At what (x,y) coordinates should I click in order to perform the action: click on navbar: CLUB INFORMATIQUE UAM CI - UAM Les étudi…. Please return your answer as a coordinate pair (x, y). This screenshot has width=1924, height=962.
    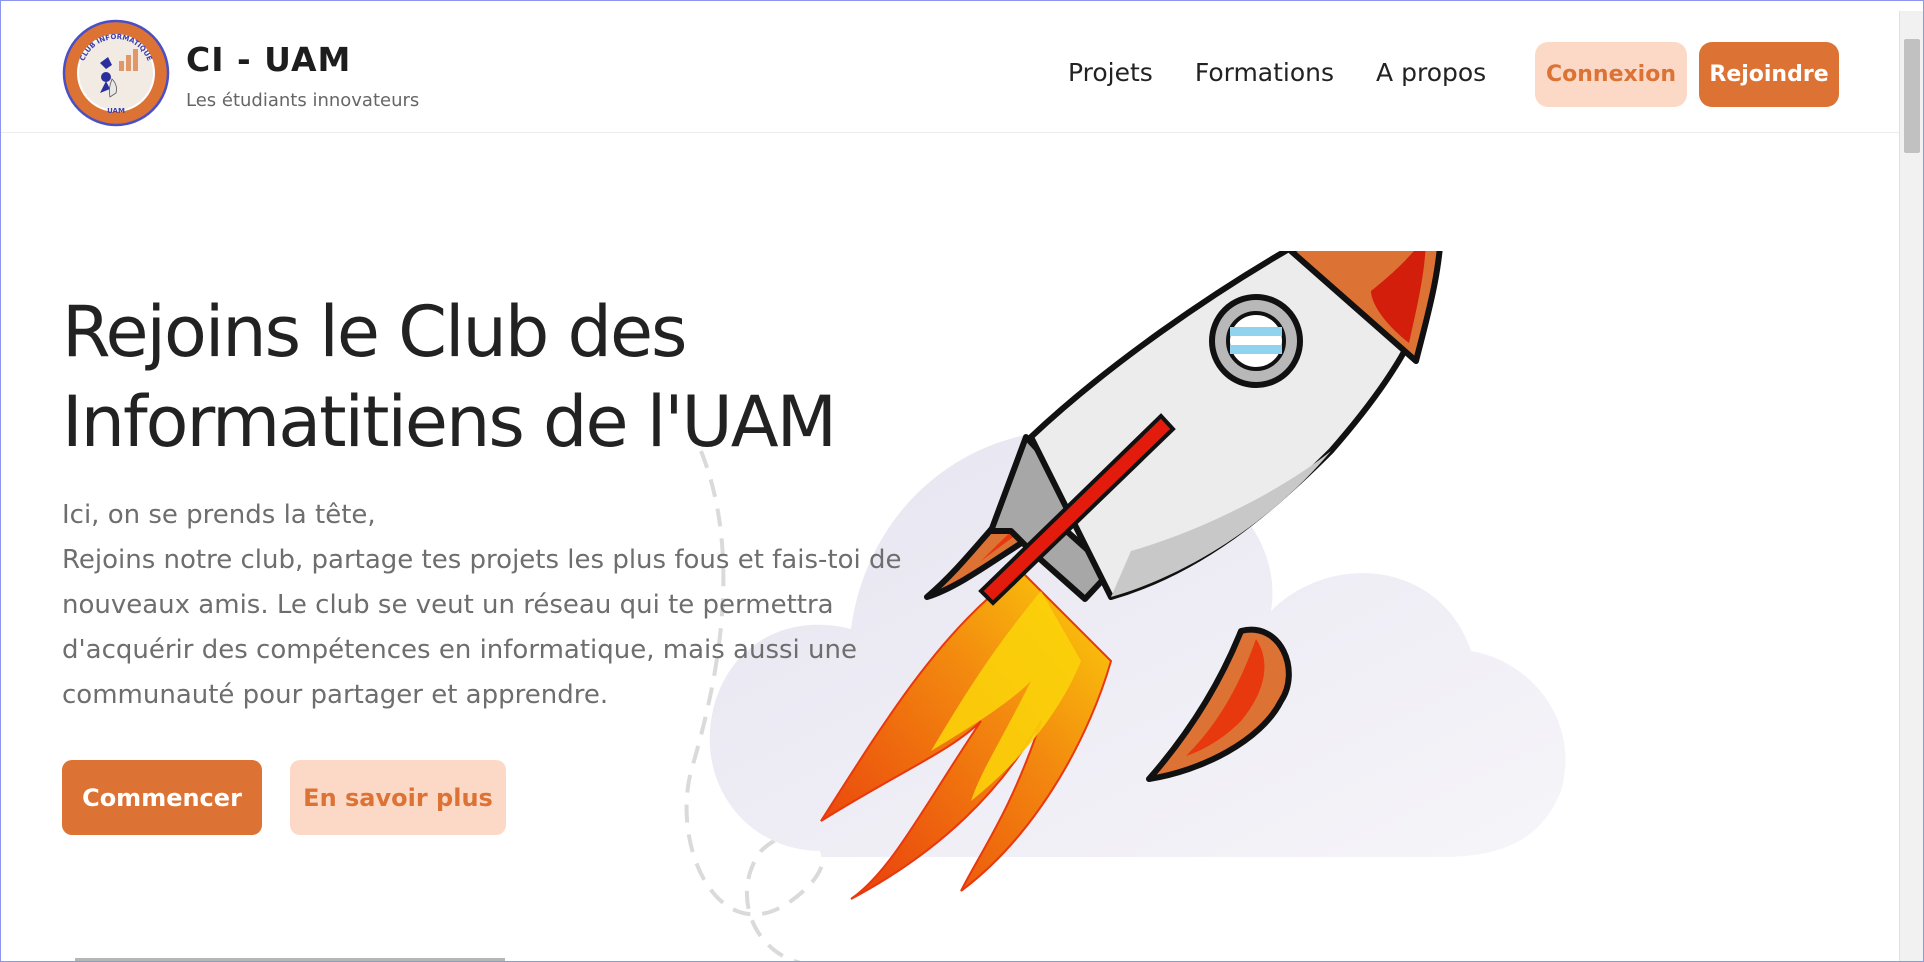
    Looking at the image, I should click on (950, 72).